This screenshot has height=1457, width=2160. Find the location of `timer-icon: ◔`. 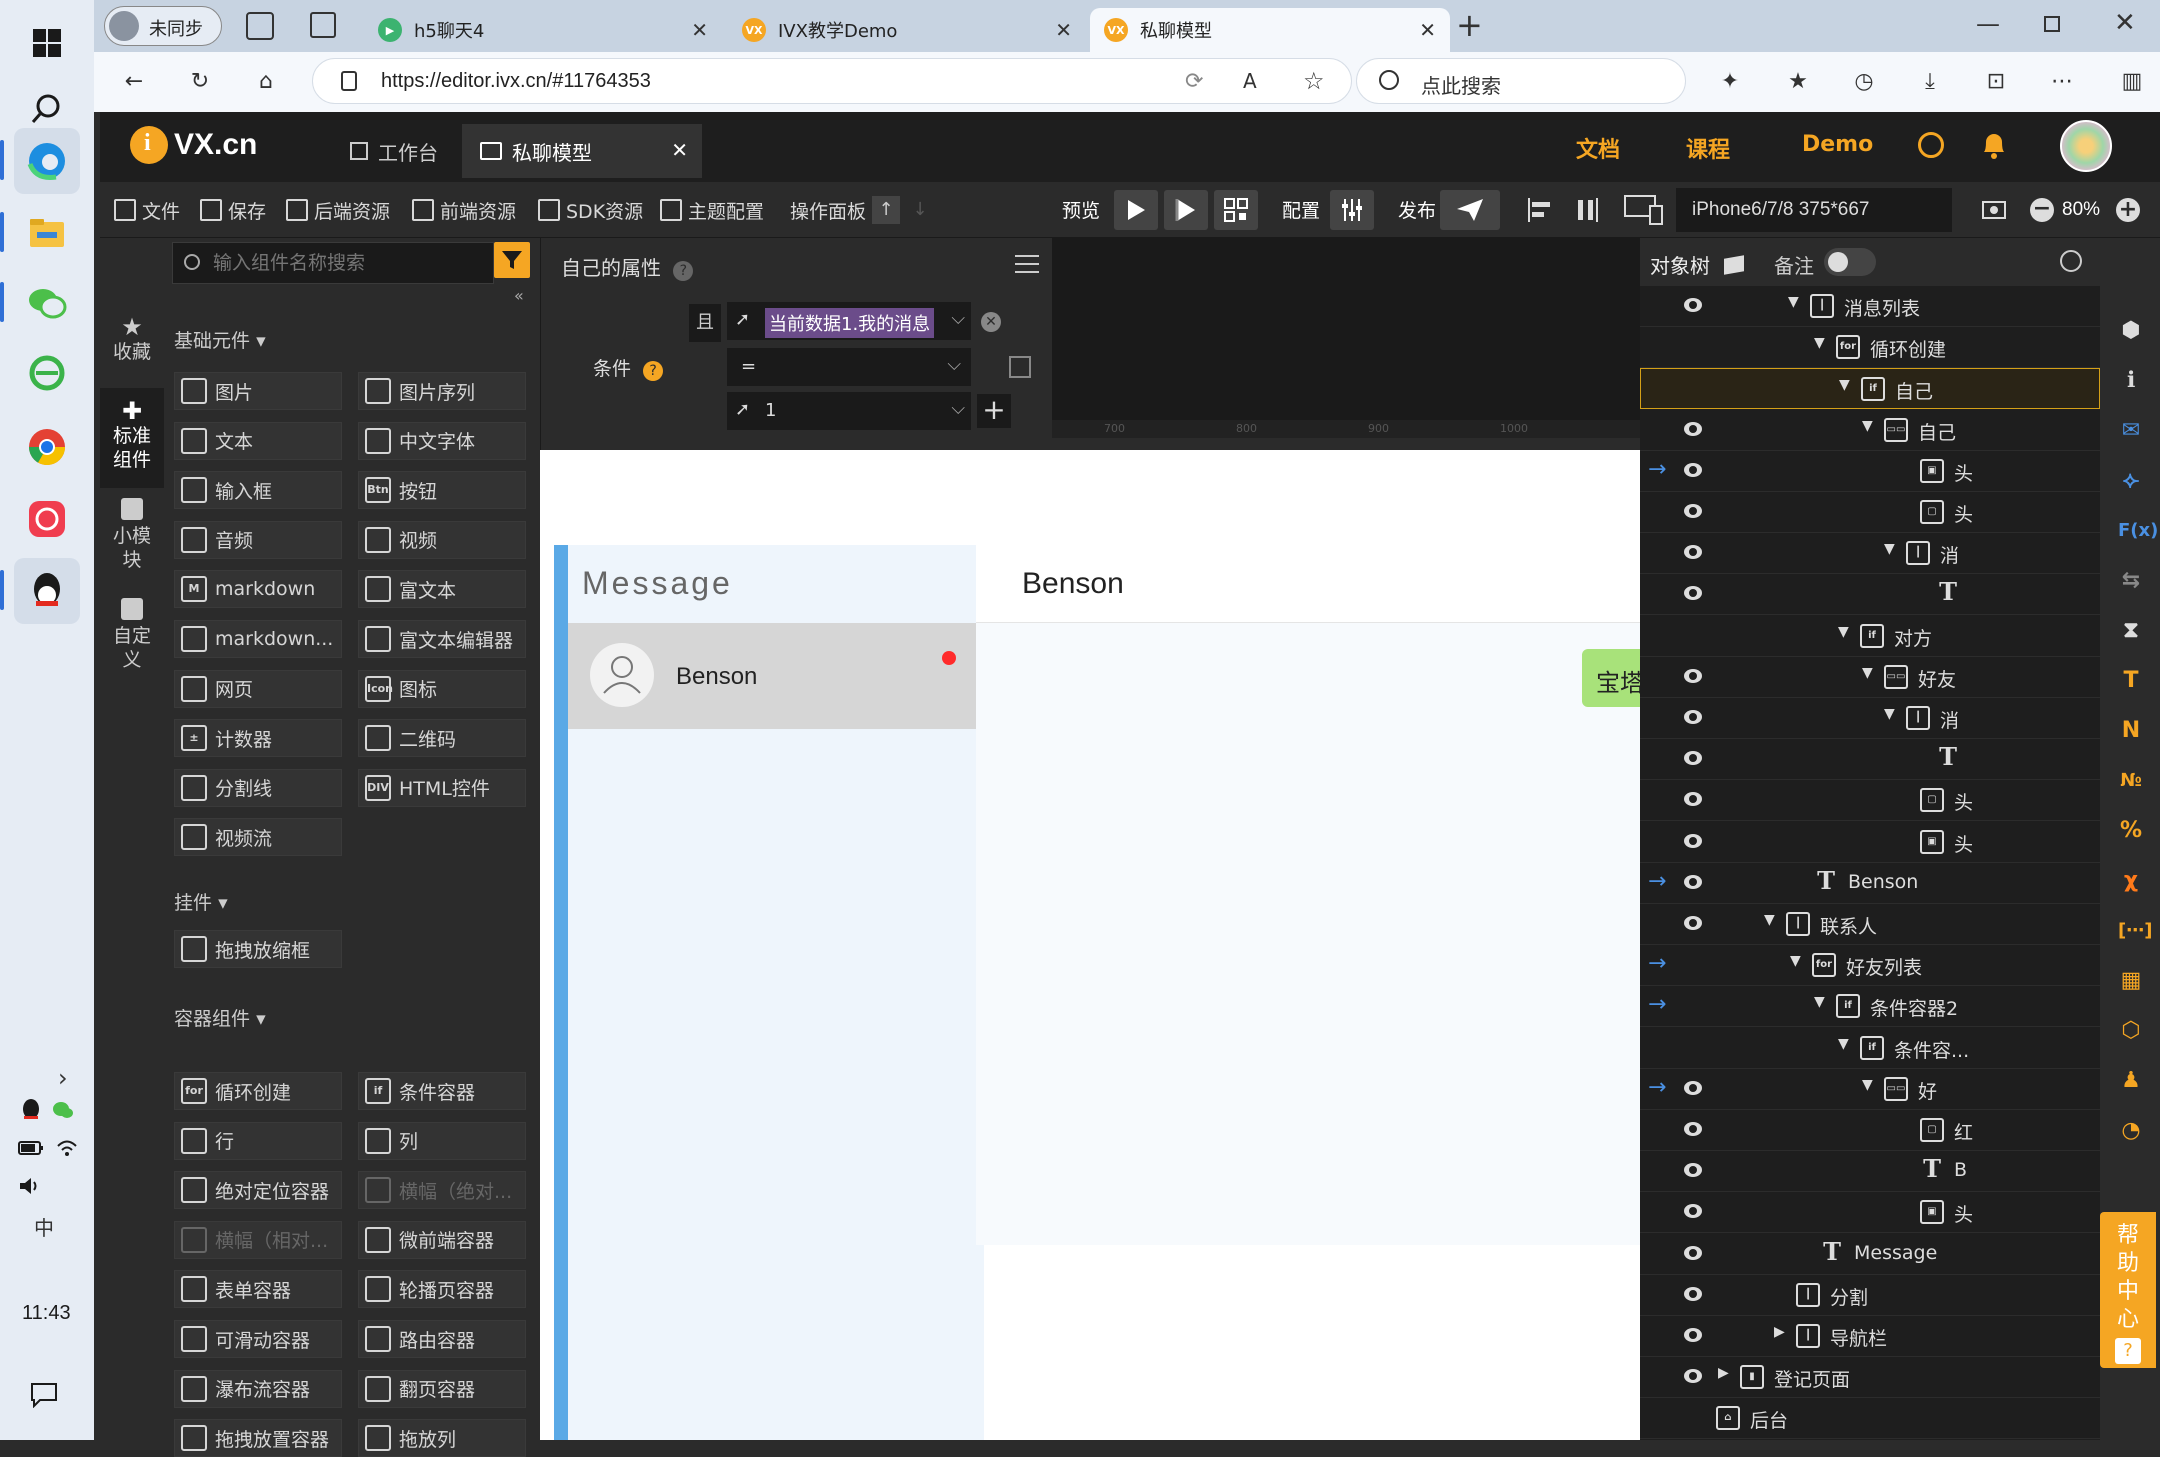

timer-icon: ◔ is located at coordinates (2131, 1131).